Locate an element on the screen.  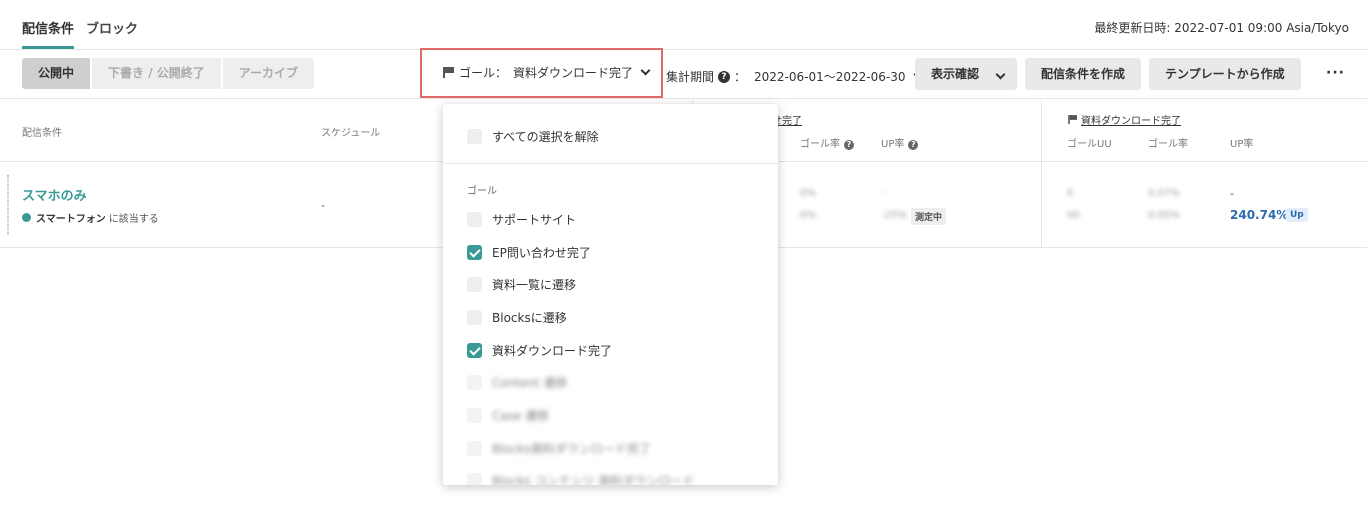
status-segmented-control: 公開中 下書き / 公開終了 アーカイブ is located at coordinates (168, 73).